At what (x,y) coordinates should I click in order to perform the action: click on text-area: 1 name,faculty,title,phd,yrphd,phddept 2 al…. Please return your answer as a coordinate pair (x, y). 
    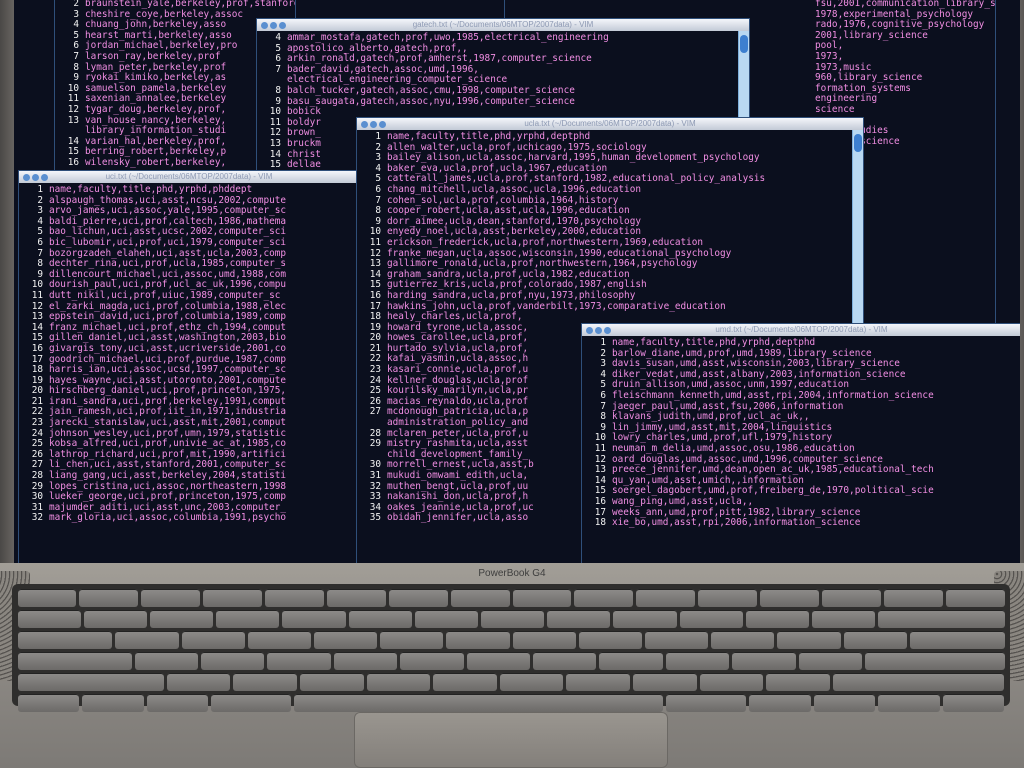
    Looking at the image, I should click on (189, 353).